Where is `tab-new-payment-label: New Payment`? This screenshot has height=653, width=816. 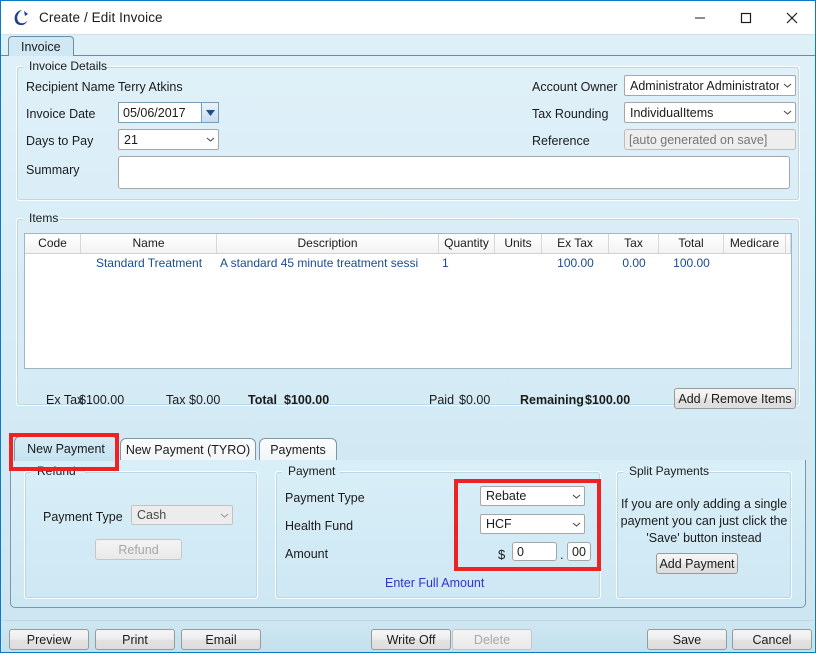 tab-new-payment-label: New Payment is located at coordinates (66, 449).